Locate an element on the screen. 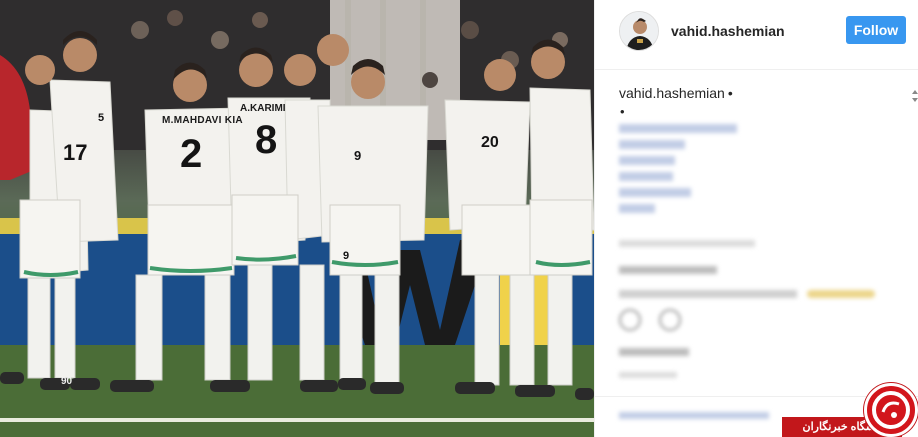  comment-line is located at coordinates (747, 294).